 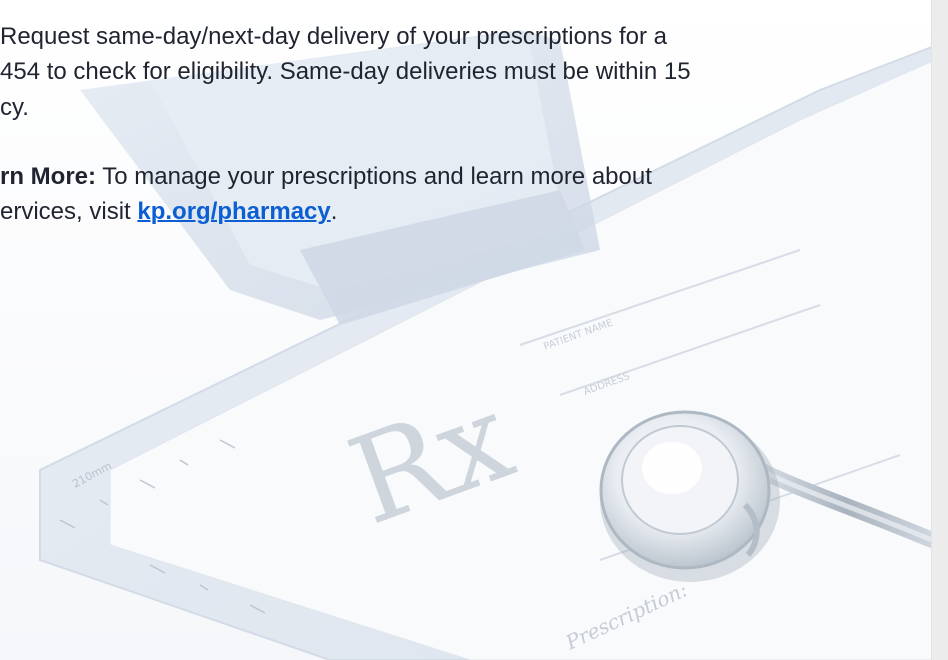 I want to click on scrollbar-track, so click(x=939, y=330).